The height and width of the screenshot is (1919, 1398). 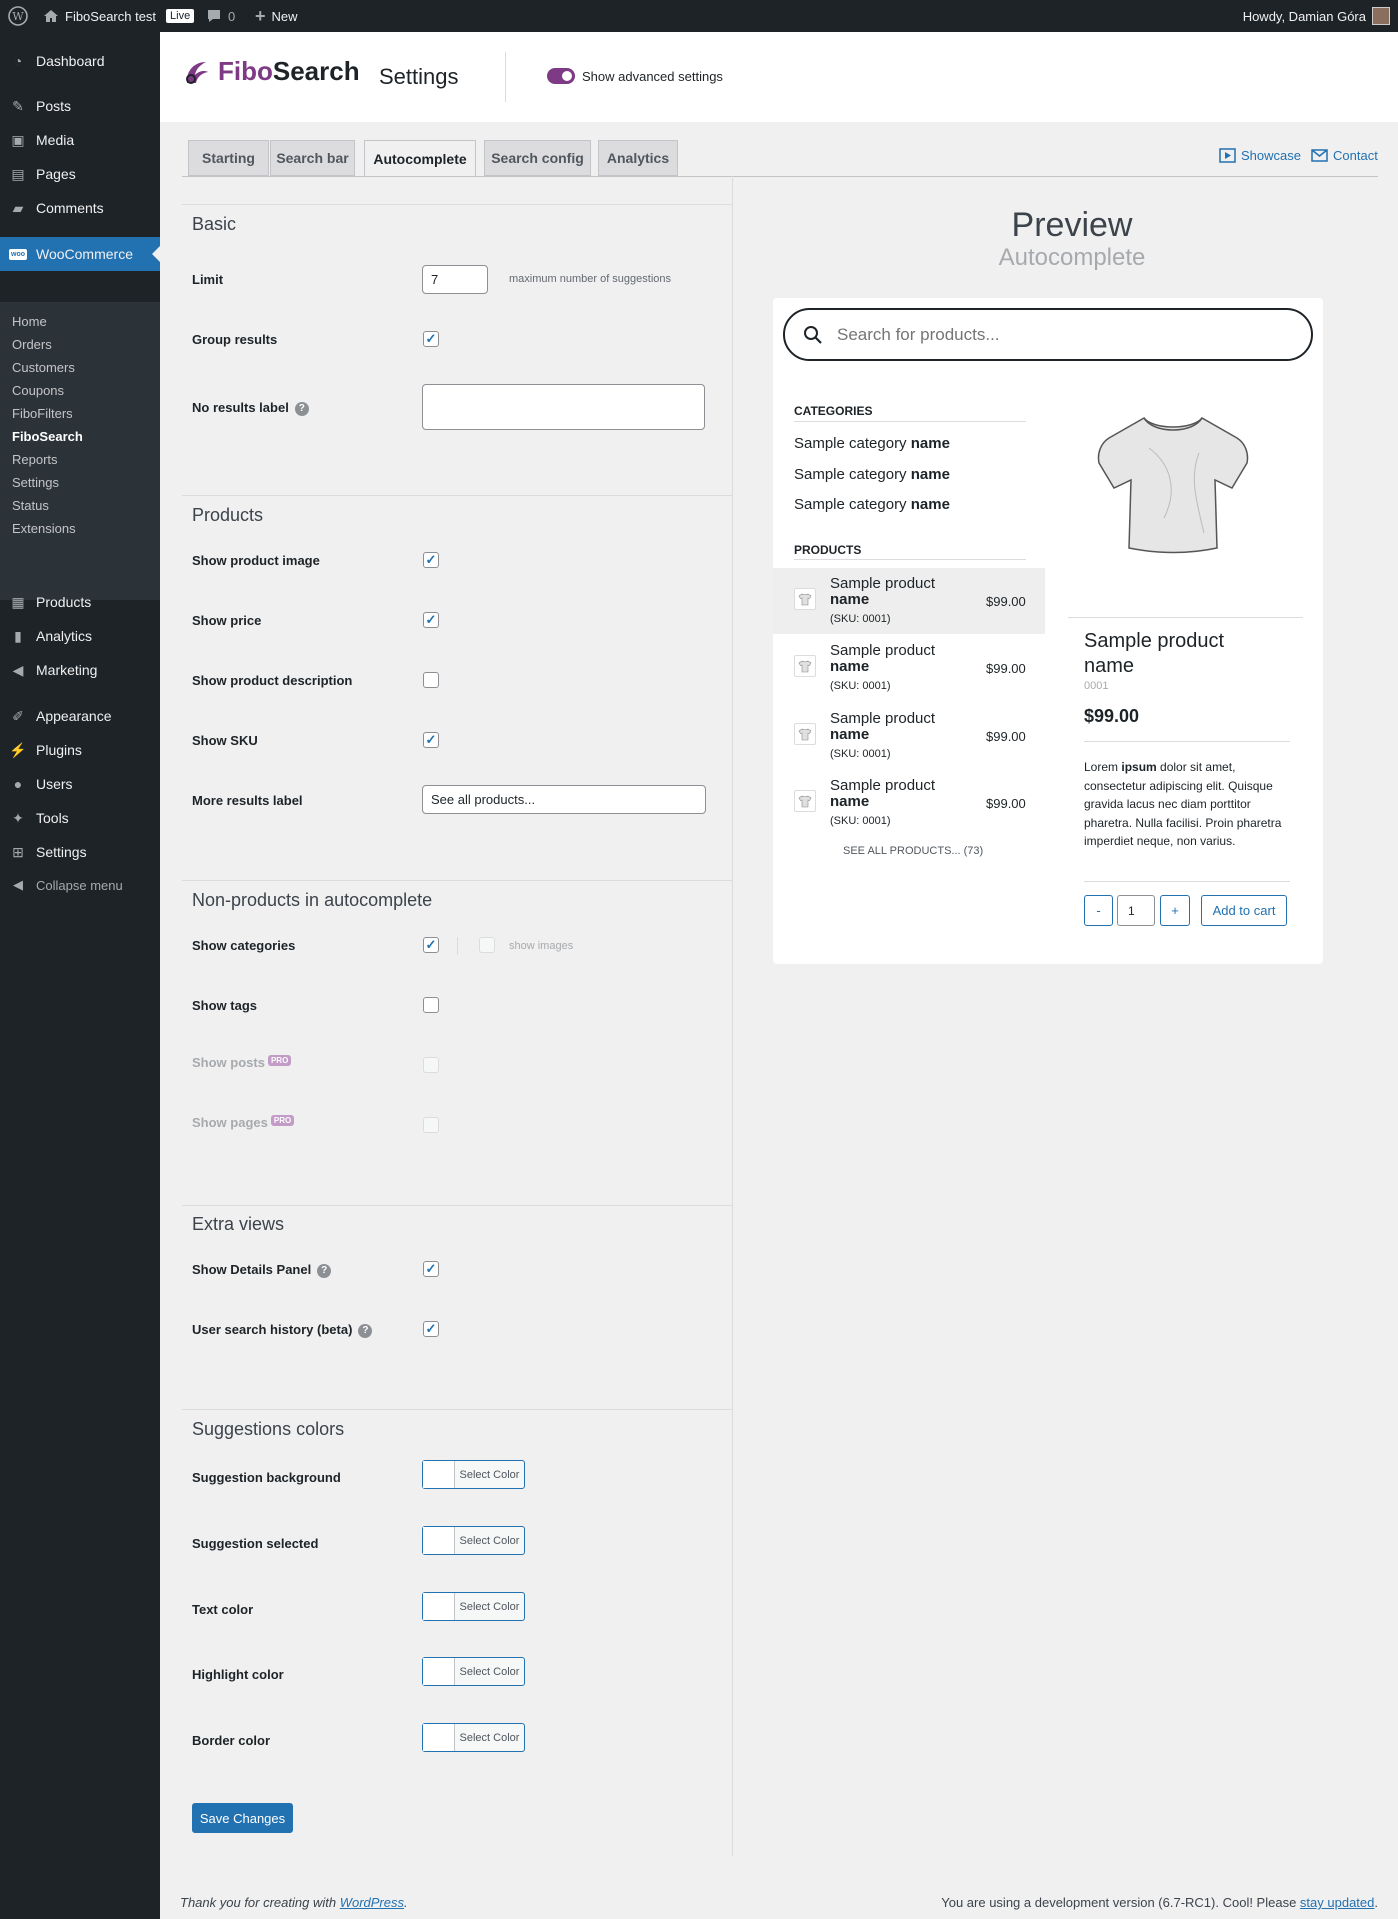 What do you see at coordinates (54, 784) in the screenshot?
I see `menu-label: Users` at bounding box center [54, 784].